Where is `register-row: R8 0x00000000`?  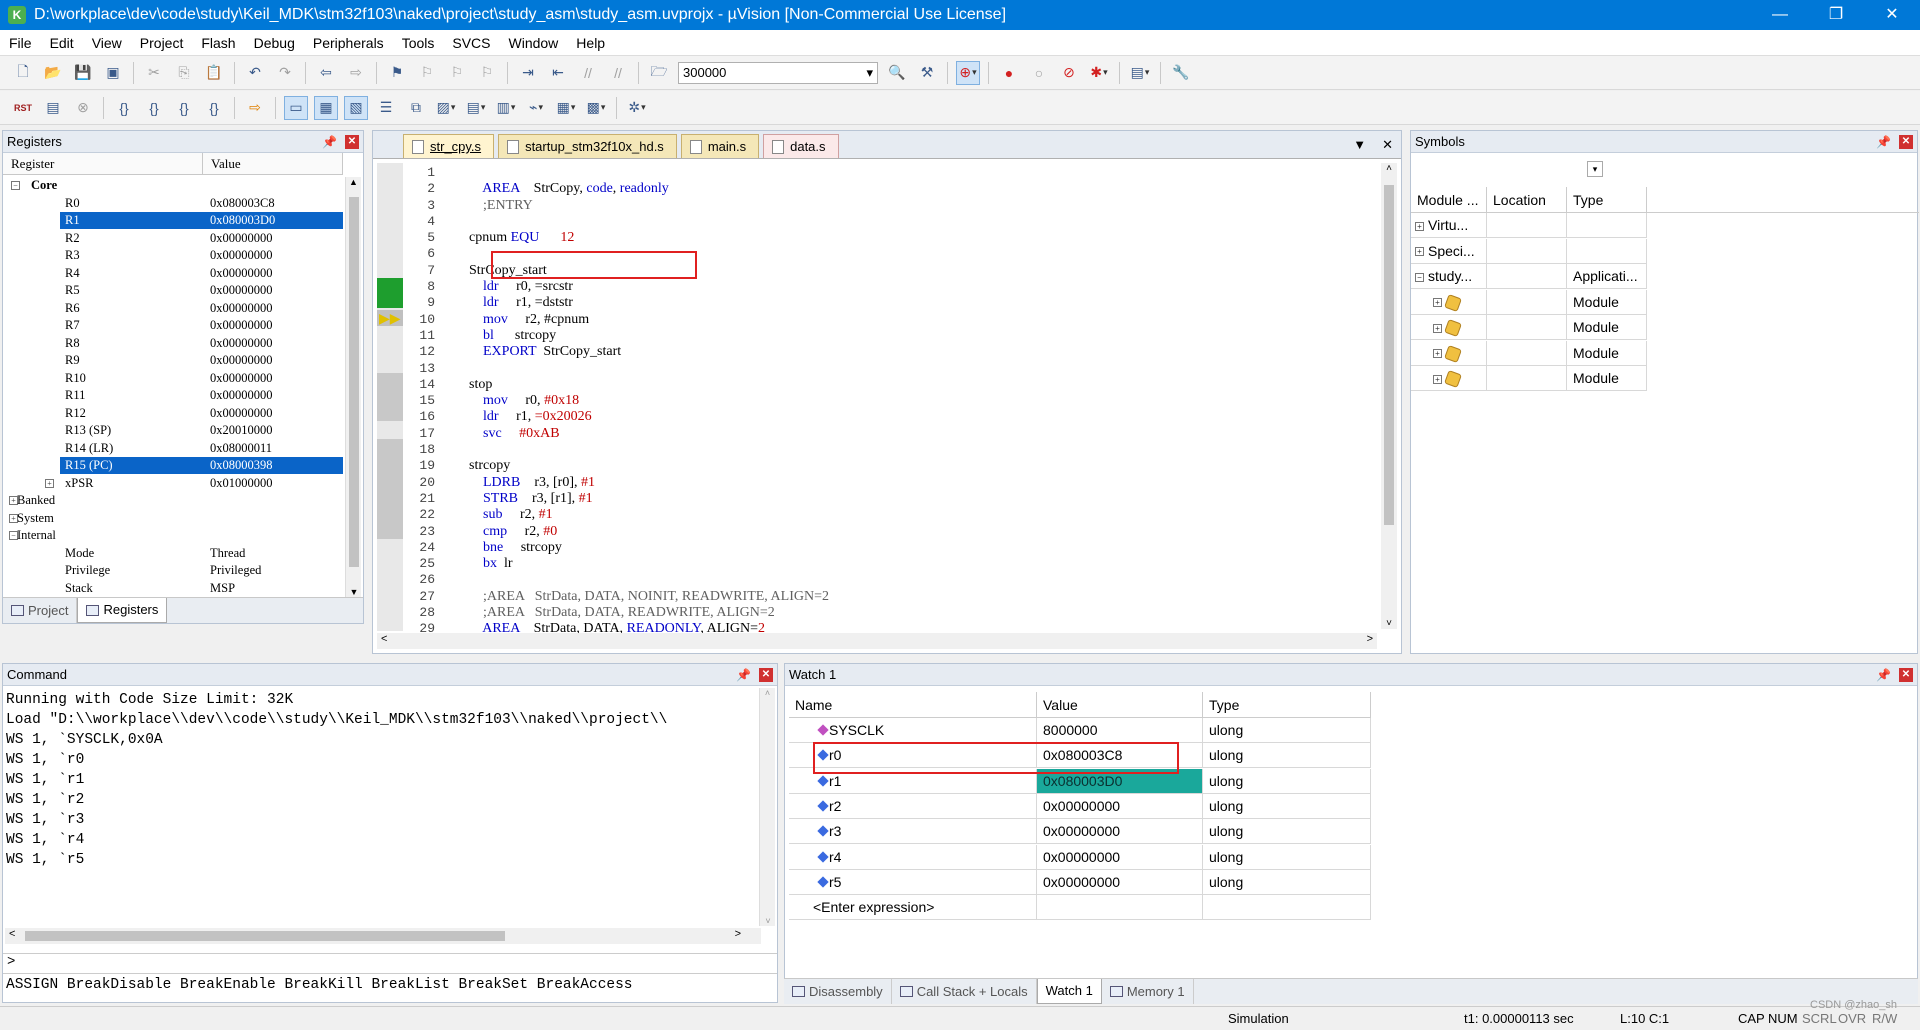
register-row: R8 0x00000000 is located at coordinates (174, 344).